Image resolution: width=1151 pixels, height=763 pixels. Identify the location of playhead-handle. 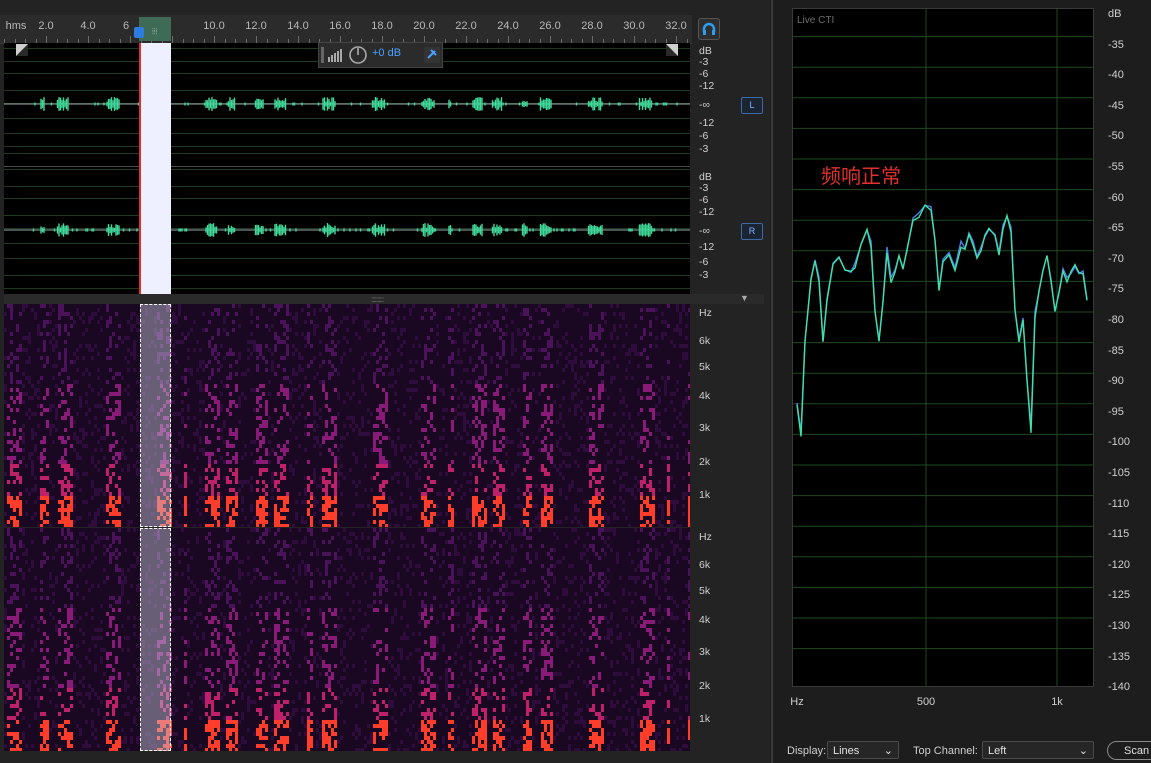
(139, 32).